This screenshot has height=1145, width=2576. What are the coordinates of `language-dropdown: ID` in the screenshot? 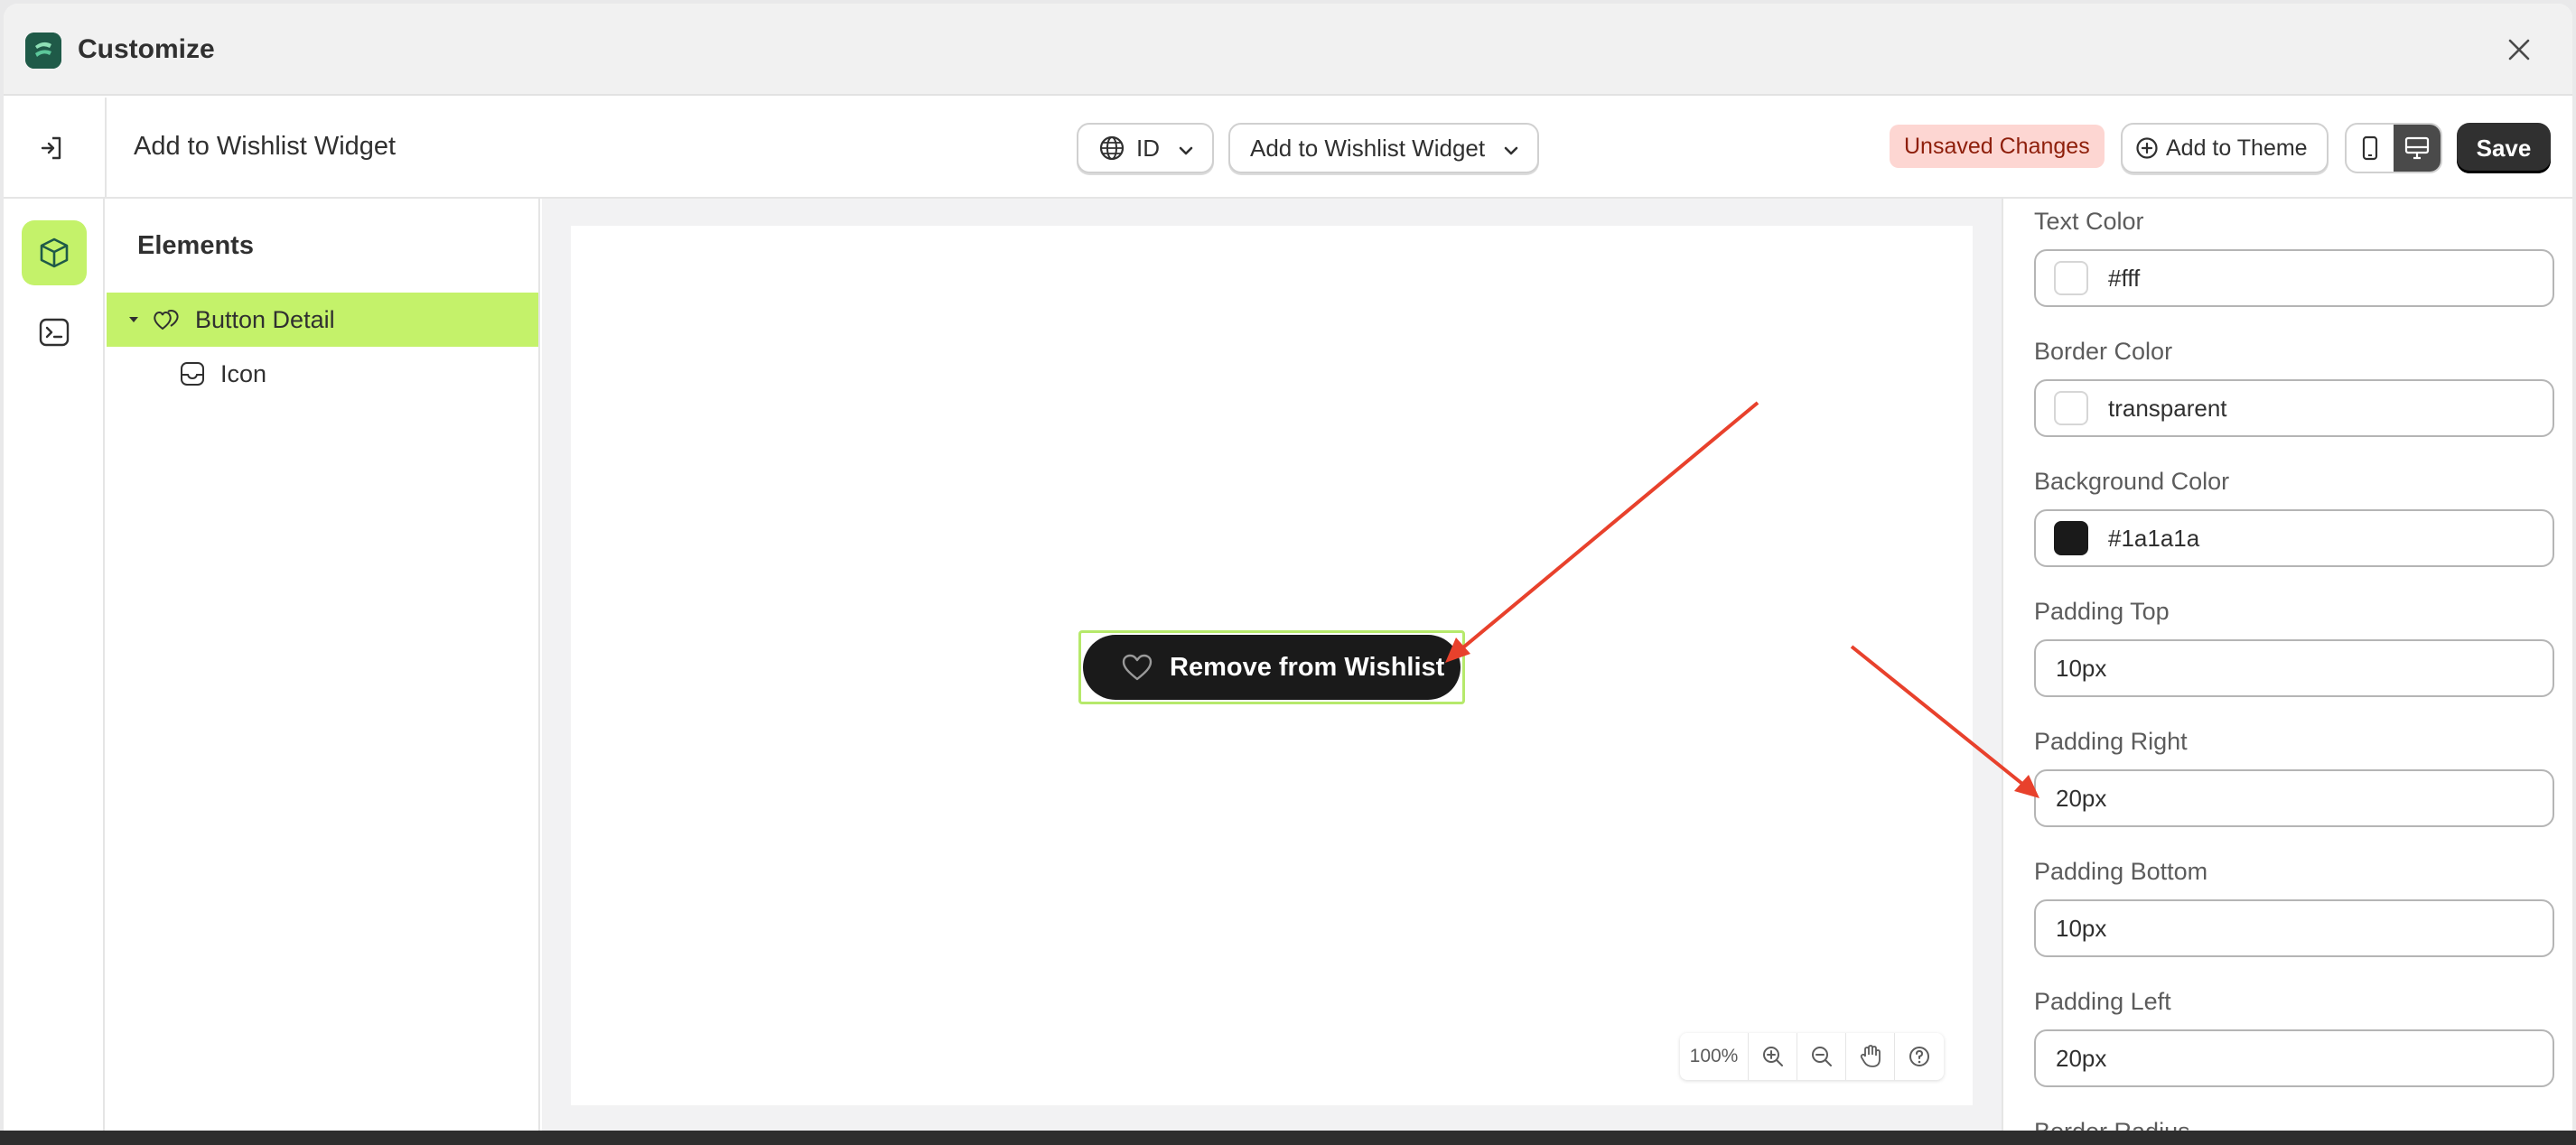 It's located at (1145, 148).